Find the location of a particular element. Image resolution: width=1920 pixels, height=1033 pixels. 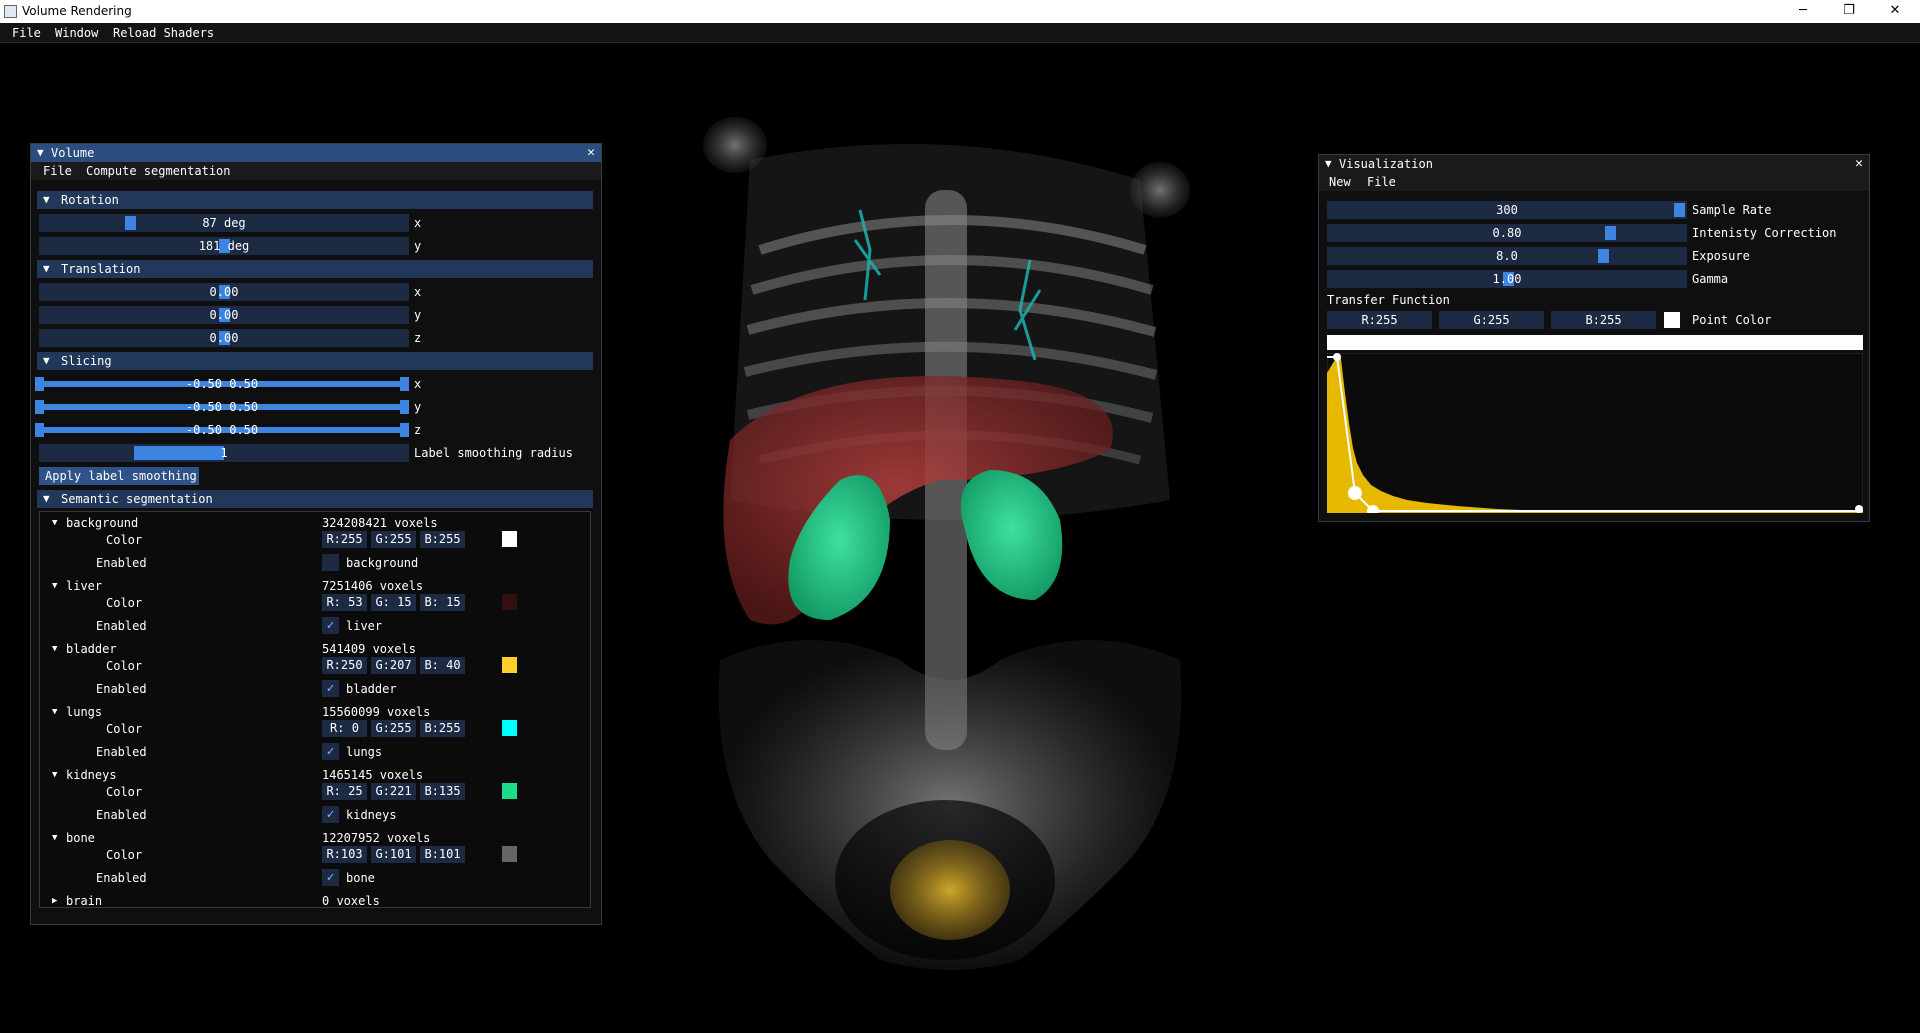

color-r-input: R:255 is located at coordinates (344, 539).